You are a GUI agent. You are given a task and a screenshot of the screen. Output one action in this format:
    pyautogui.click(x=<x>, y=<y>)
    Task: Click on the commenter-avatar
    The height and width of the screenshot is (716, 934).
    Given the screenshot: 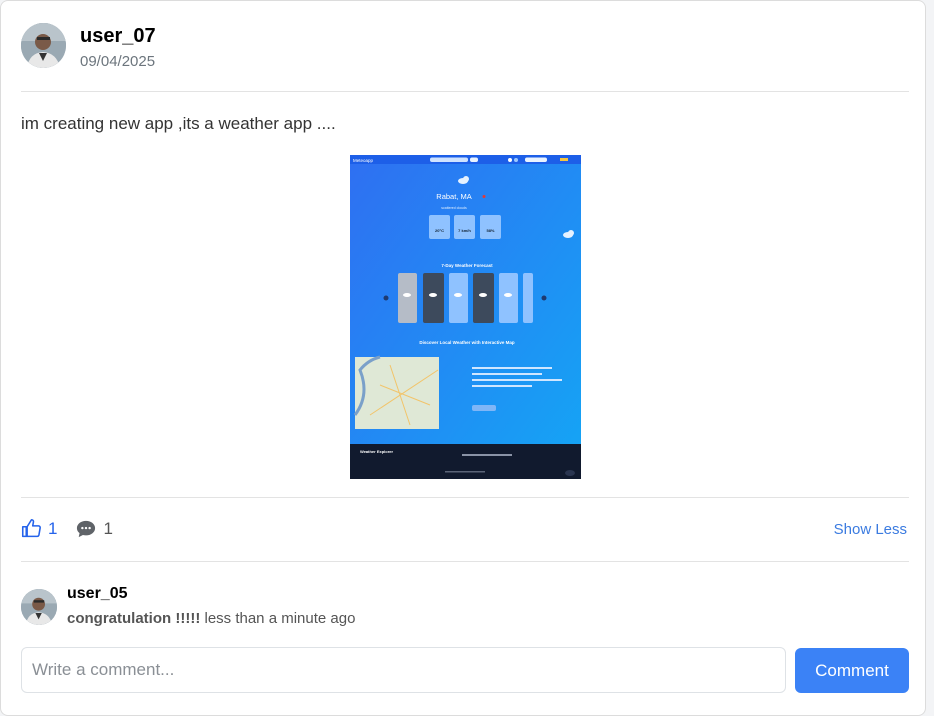 What is the action you would take?
    pyautogui.click(x=39, y=607)
    